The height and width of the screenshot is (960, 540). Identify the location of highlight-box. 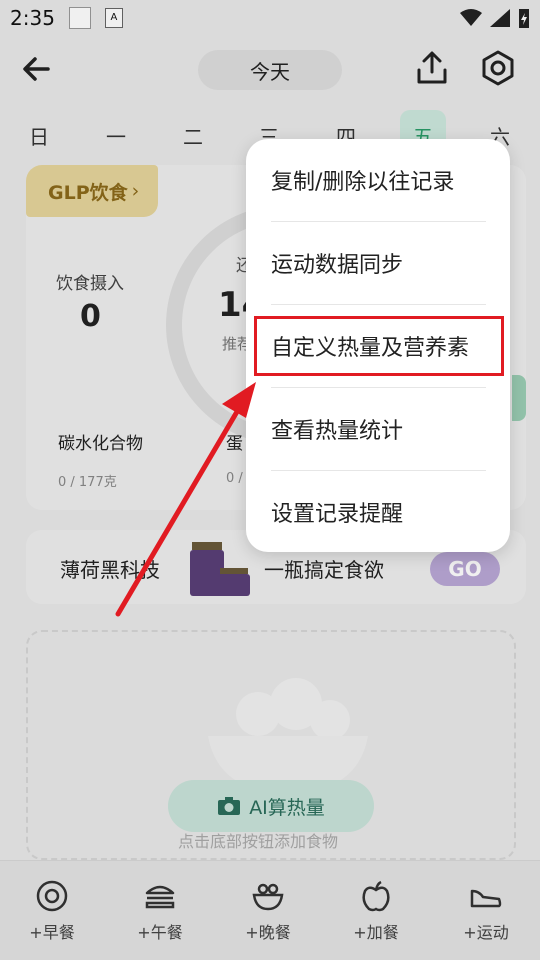
(379, 346).